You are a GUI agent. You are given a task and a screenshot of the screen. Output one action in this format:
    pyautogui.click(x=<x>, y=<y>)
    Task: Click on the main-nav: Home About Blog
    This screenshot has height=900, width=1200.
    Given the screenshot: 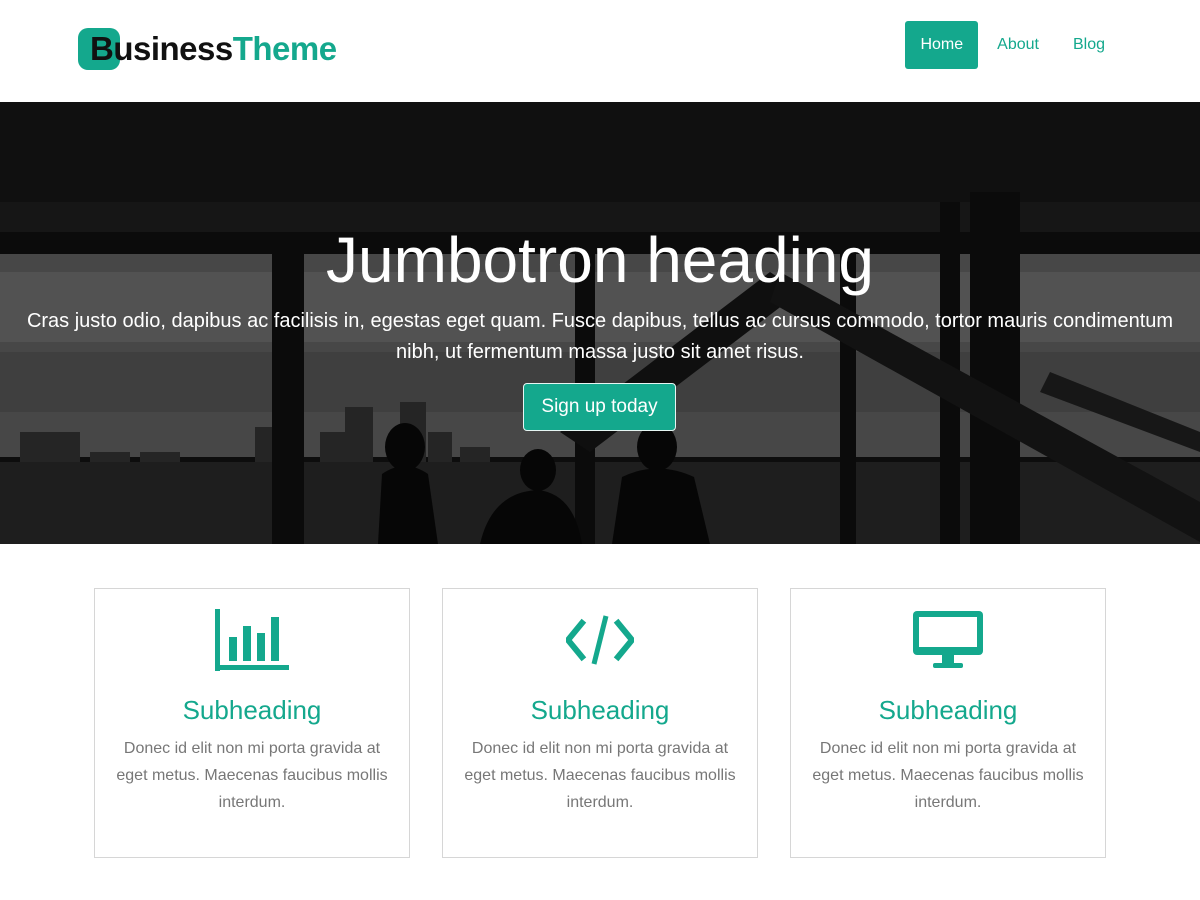 What is the action you would take?
    pyautogui.click(x=1010, y=45)
    